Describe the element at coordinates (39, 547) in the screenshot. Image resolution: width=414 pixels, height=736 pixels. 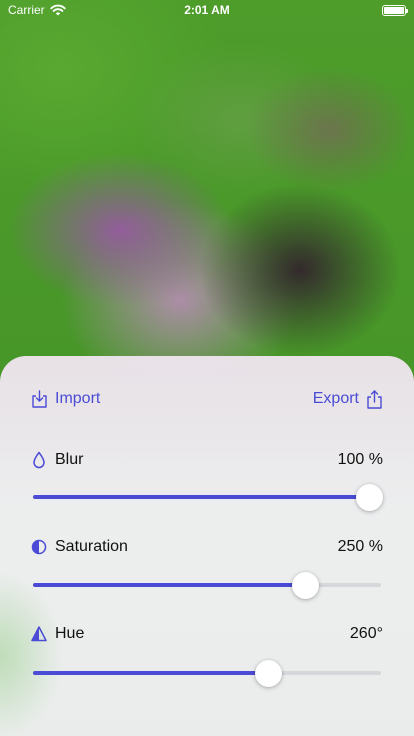
I see `half-circle-icon` at that location.